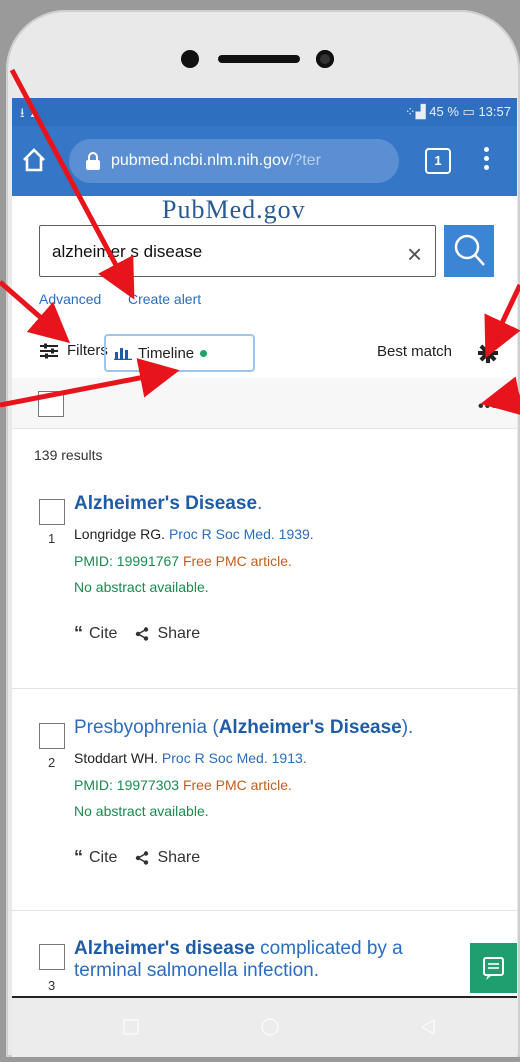 The width and height of the screenshot is (520, 1062). What do you see at coordinates (259, 59) in the screenshot?
I see `earpiece-speaker` at bounding box center [259, 59].